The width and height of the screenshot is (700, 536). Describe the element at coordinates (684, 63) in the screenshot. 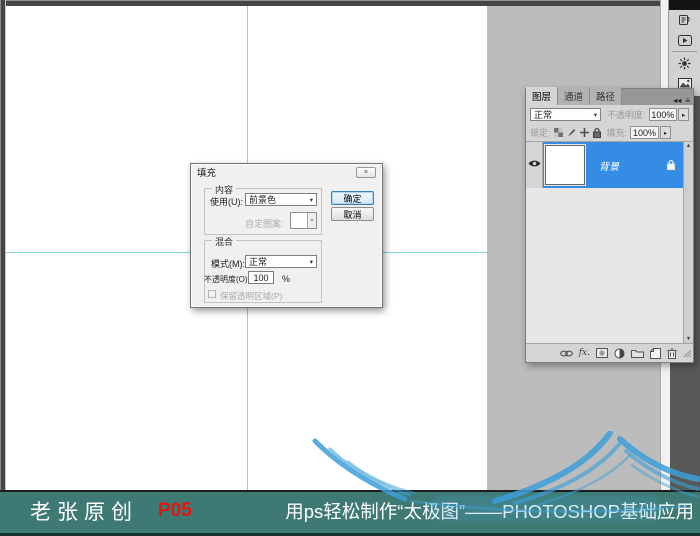

I see `styles-panel-icon` at that location.